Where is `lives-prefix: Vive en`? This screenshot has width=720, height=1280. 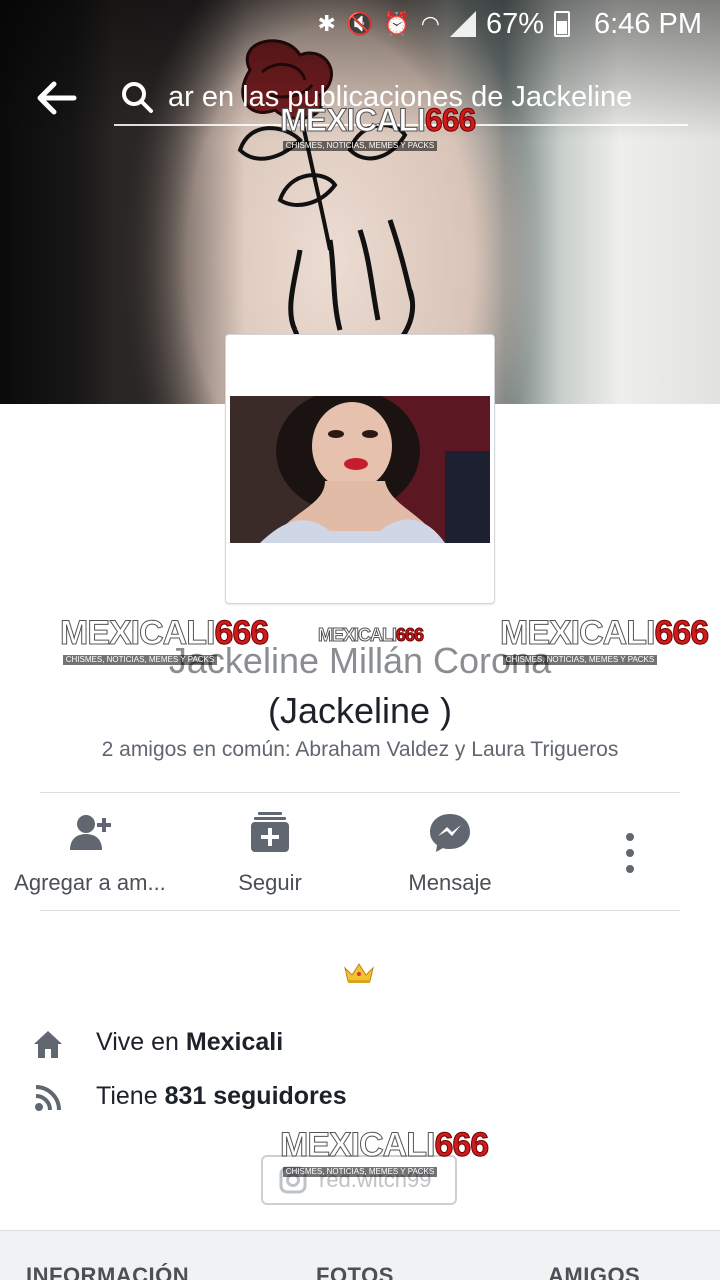
lives-prefix: Vive en is located at coordinates (141, 1042).